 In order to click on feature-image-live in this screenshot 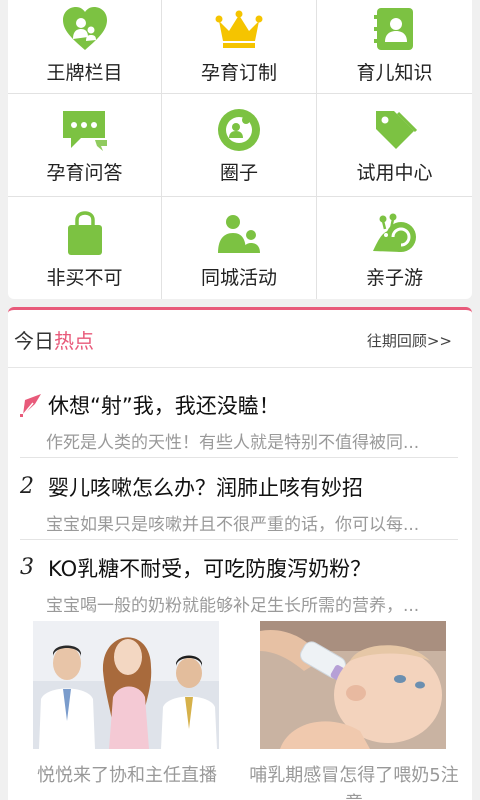, I will do `click(126, 685)`.